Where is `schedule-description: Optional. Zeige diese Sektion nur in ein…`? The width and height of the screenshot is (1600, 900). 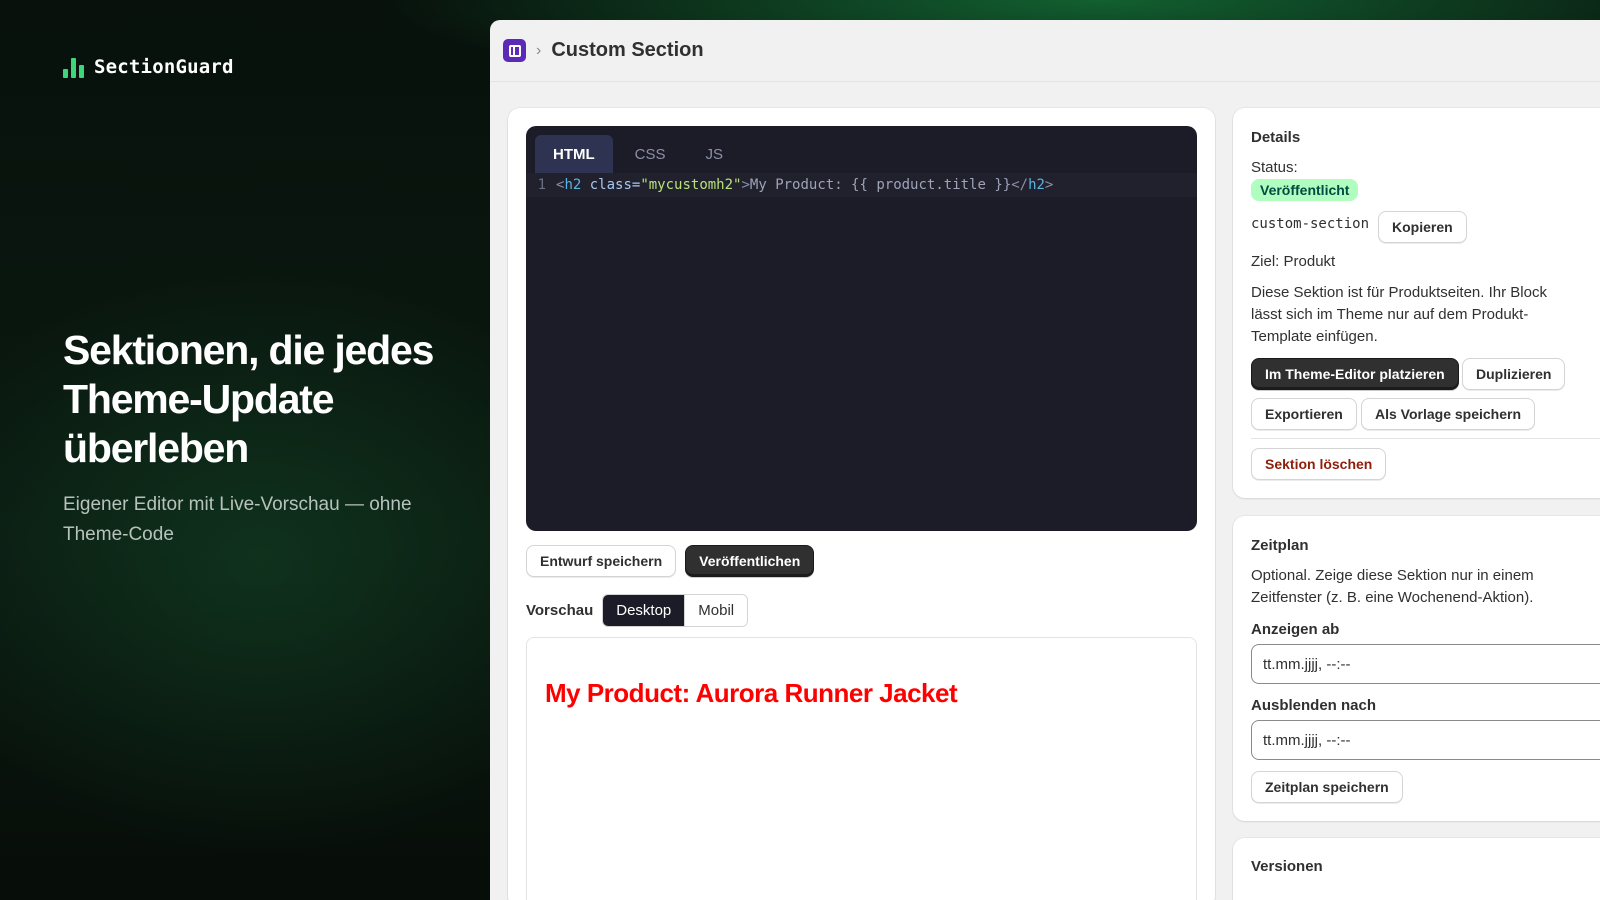 schedule-description: Optional. Zeige diese Sektion nur in ein… is located at coordinates (1392, 586).